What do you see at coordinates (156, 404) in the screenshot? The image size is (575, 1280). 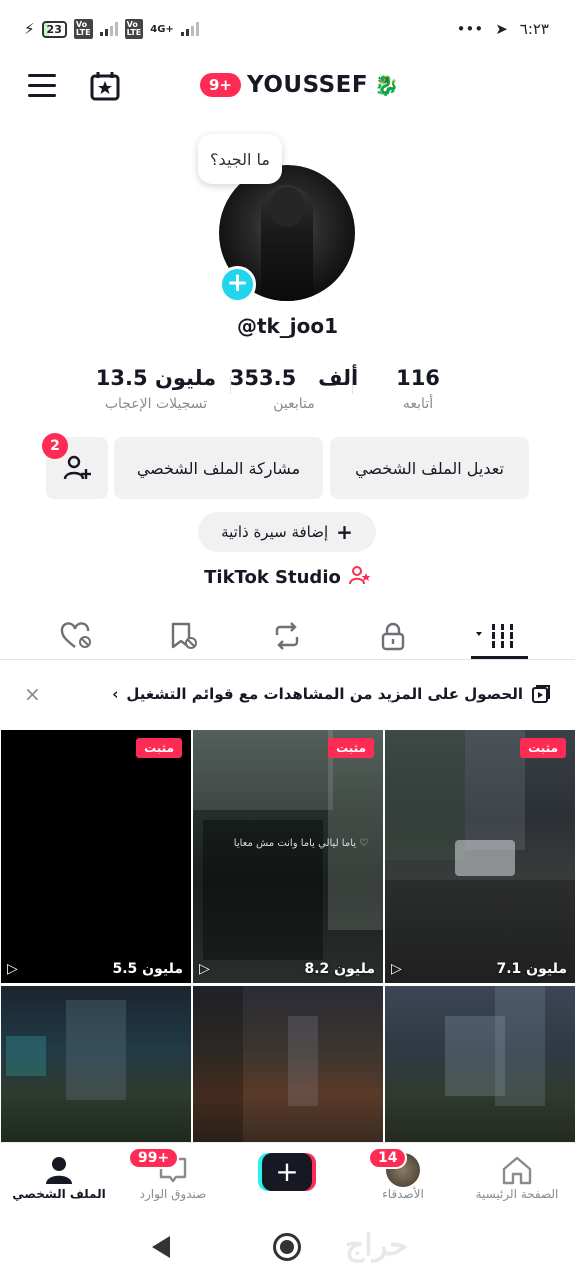 I see `likes-label: تسجيلات الإعجاب` at bounding box center [156, 404].